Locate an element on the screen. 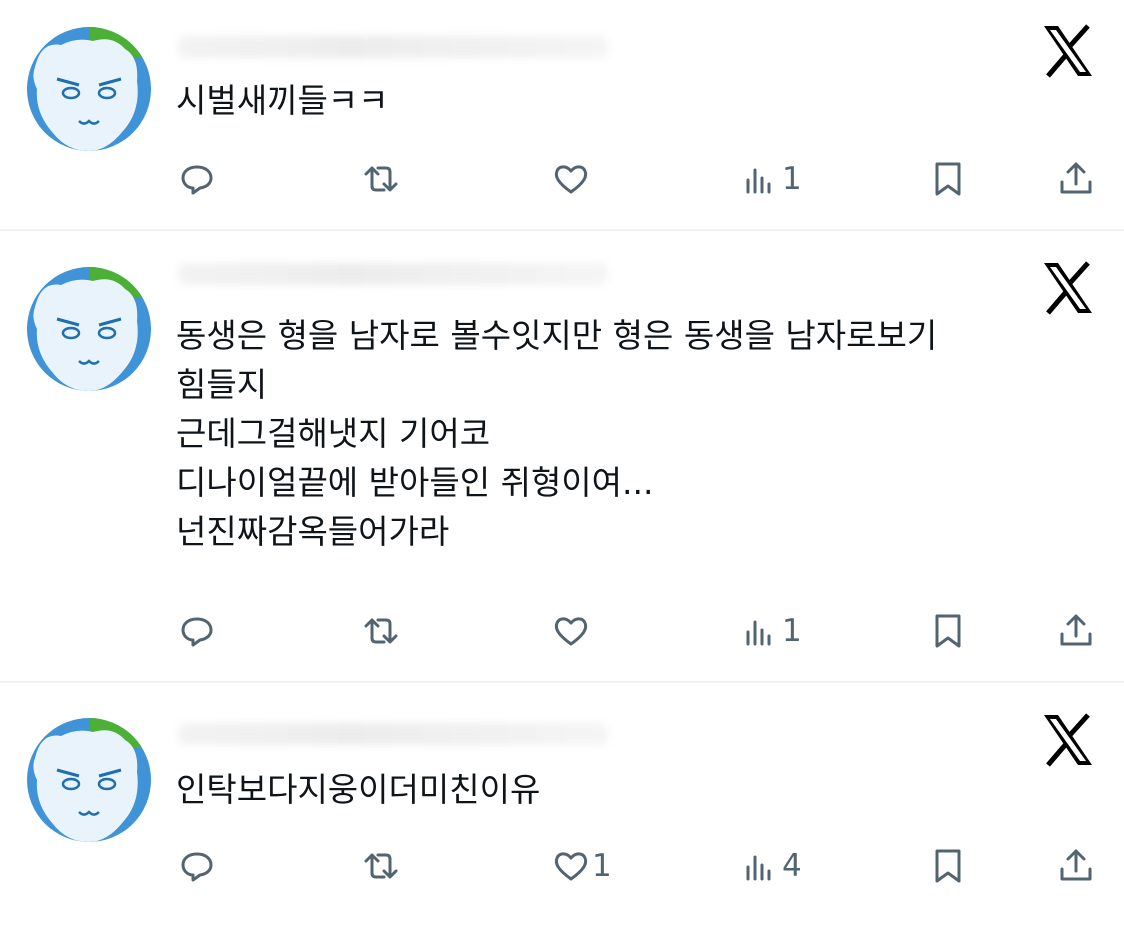 The width and height of the screenshot is (1124, 925). view-count: 4 is located at coordinates (792, 866).